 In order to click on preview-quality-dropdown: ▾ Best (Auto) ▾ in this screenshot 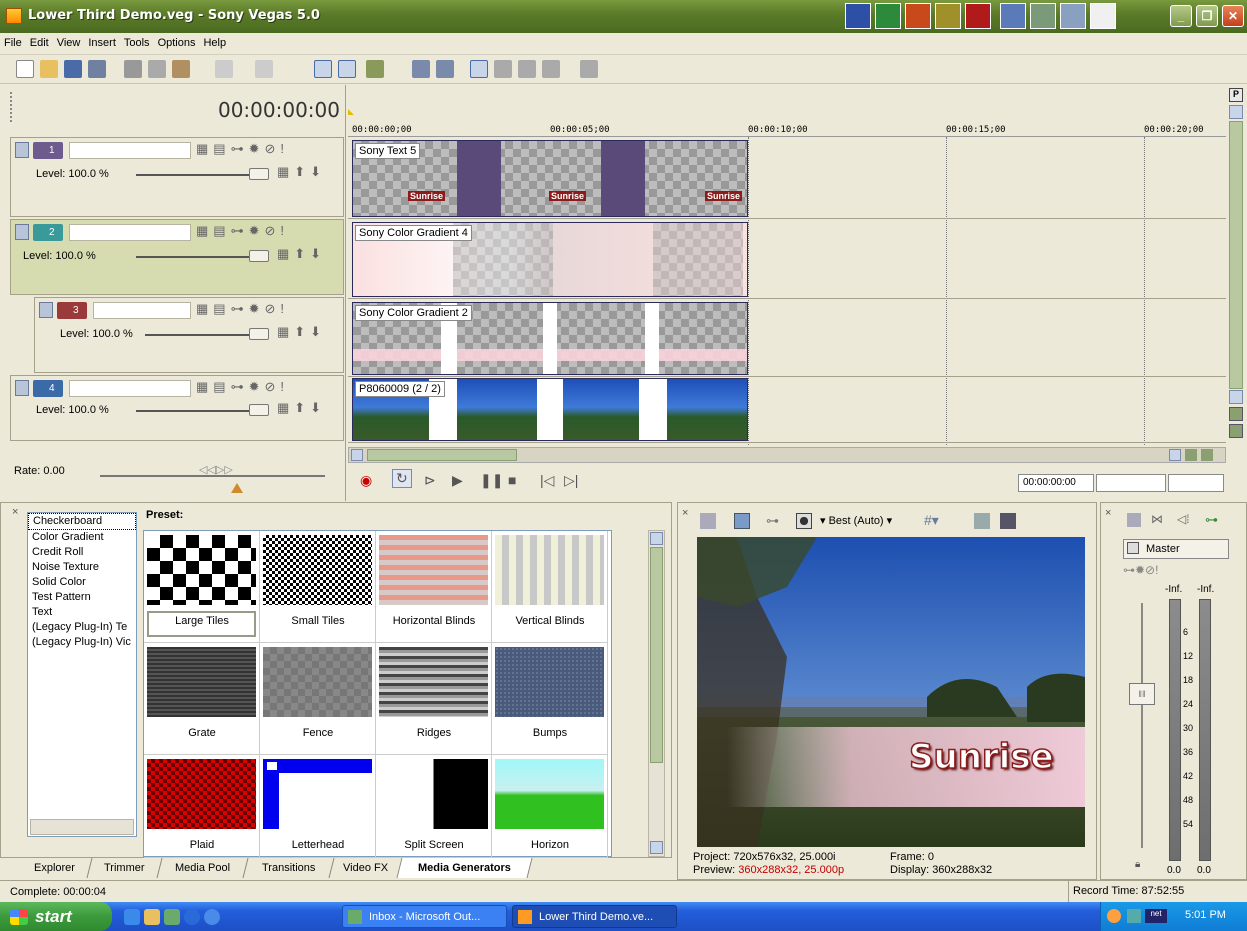, I will do `click(856, 520)`.